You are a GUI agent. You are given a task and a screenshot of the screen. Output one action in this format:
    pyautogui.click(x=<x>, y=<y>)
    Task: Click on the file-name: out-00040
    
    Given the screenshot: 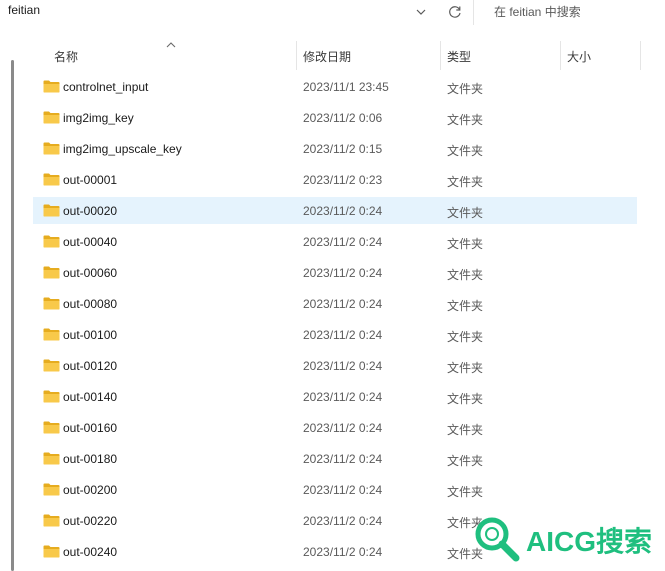 What is the action you would take?
    pyautogui.click(x=90, y=242)
    